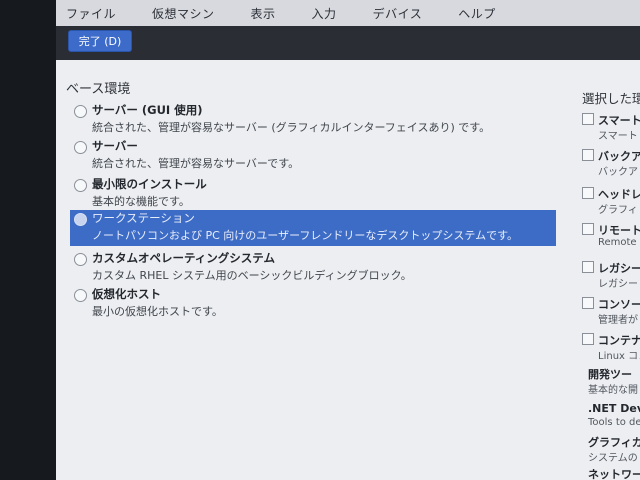 This screenshot has width=640, height=480. Describe the element at coordinates (614, 408) in the screenshot. I see `addon-title: .NET Deve` at that location.